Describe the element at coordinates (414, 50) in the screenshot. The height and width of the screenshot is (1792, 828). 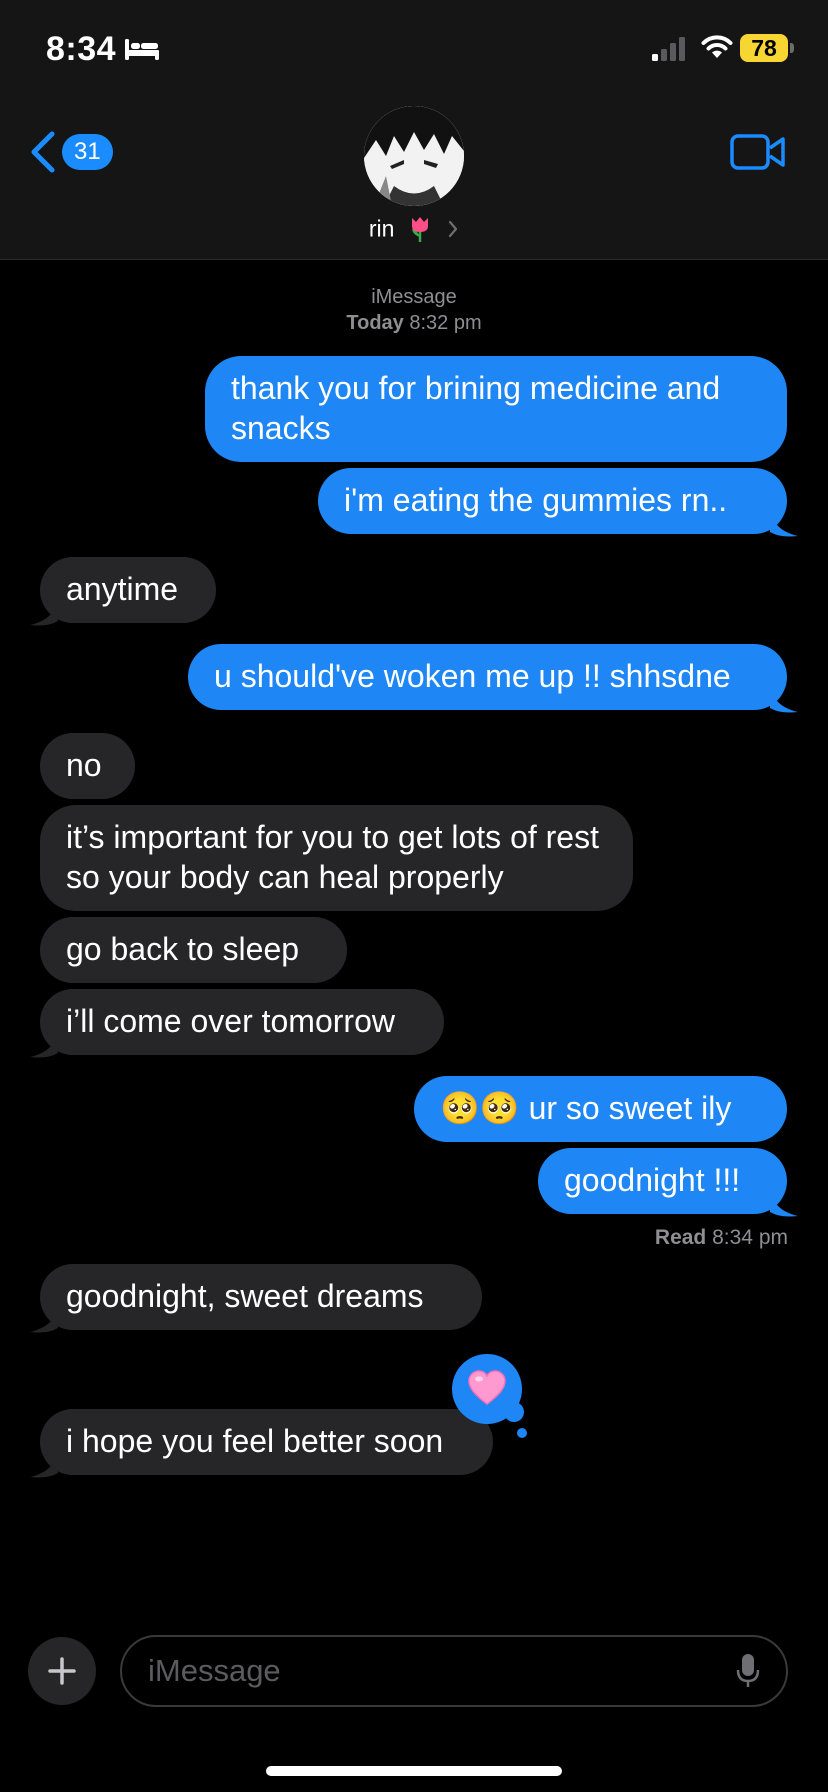
I see `status-bar: 8:34 78` at that location.